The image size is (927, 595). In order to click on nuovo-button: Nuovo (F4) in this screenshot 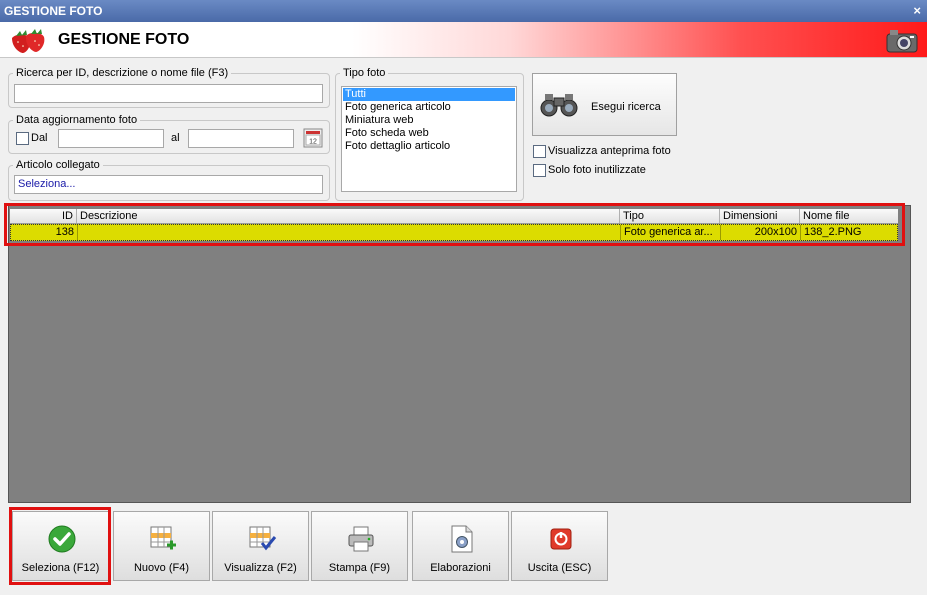, I will do `click(161, 546)`.